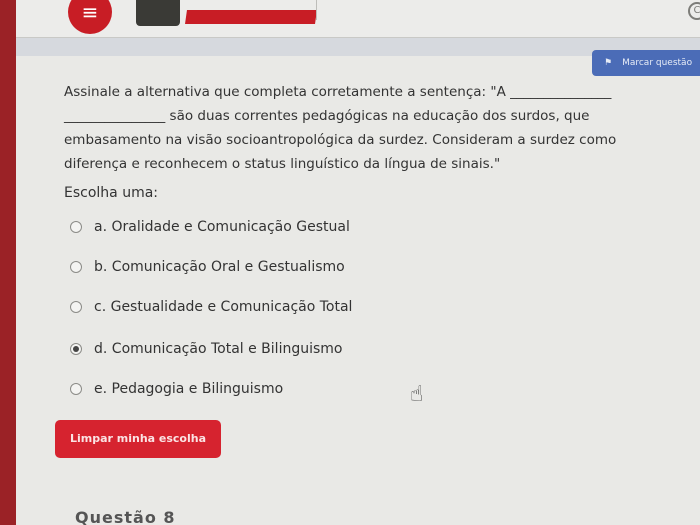  What do you see at coordinates (138, 439) in the screenshot?
I see `clear-choice-button: Limpar minha escolha` at bounding box center [138, 439].